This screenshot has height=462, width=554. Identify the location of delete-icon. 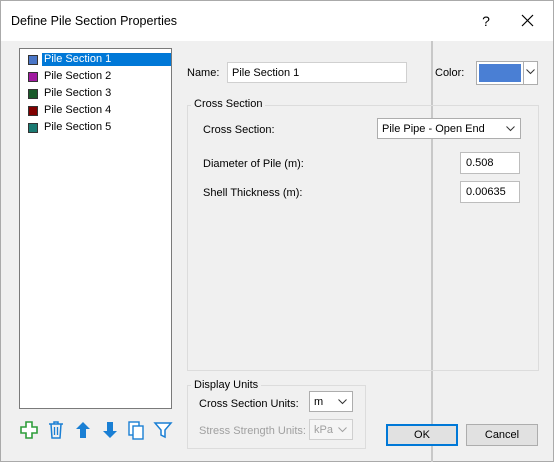
(56, 430).